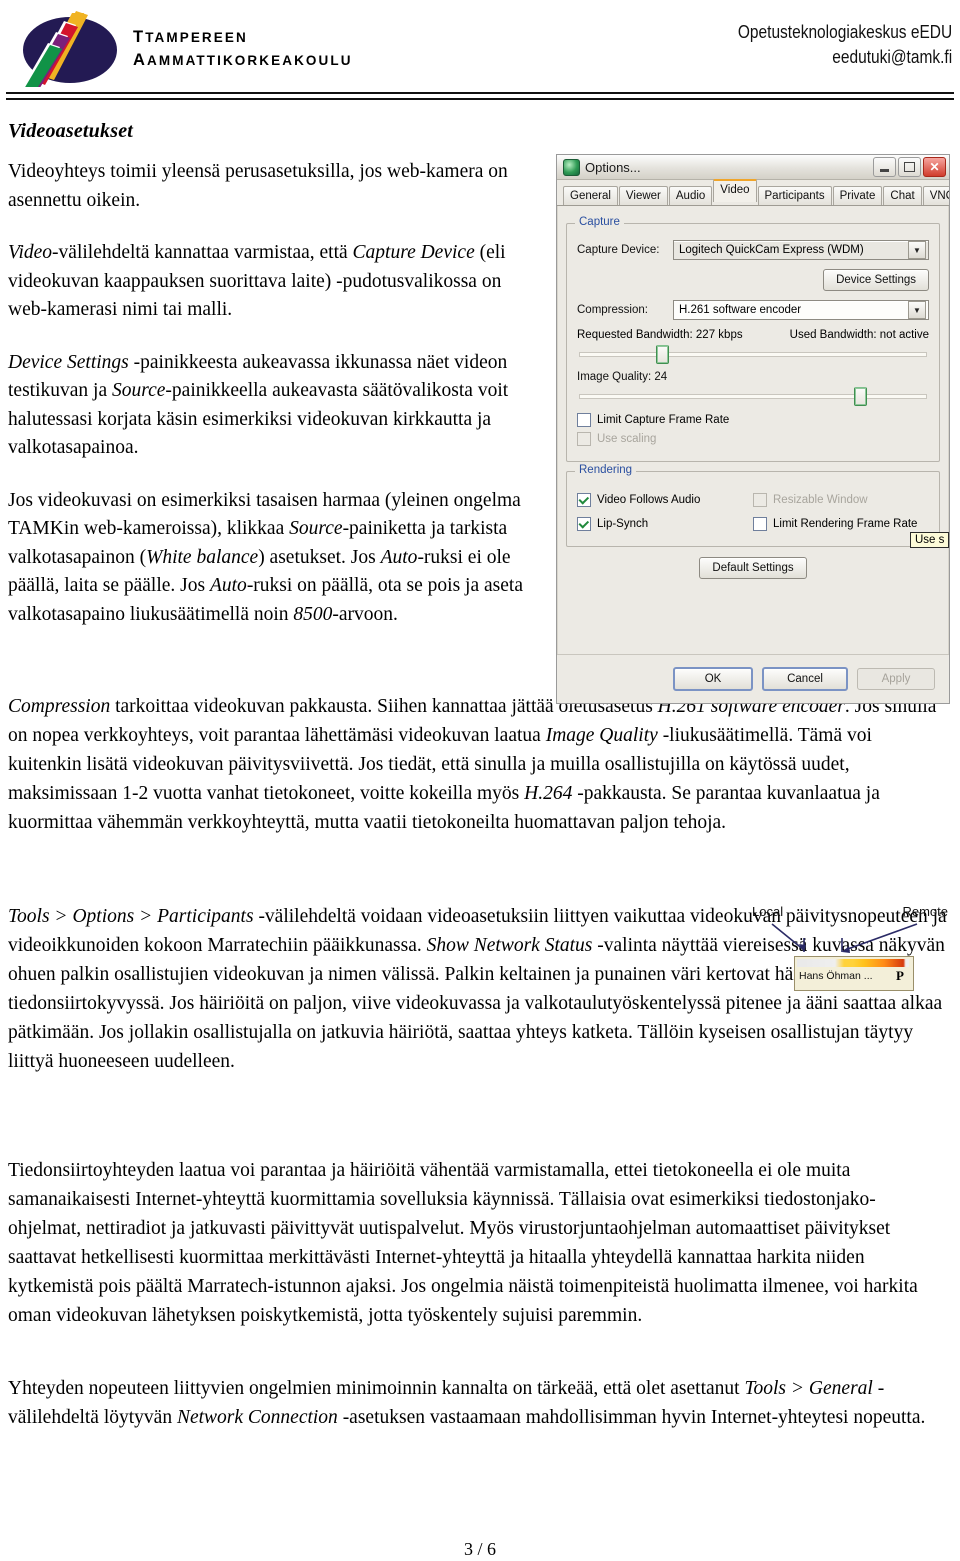 The width and height of the screenshot is (960, 1561). I want to click on term-capture-device: Capture Device, so click(413, 252).